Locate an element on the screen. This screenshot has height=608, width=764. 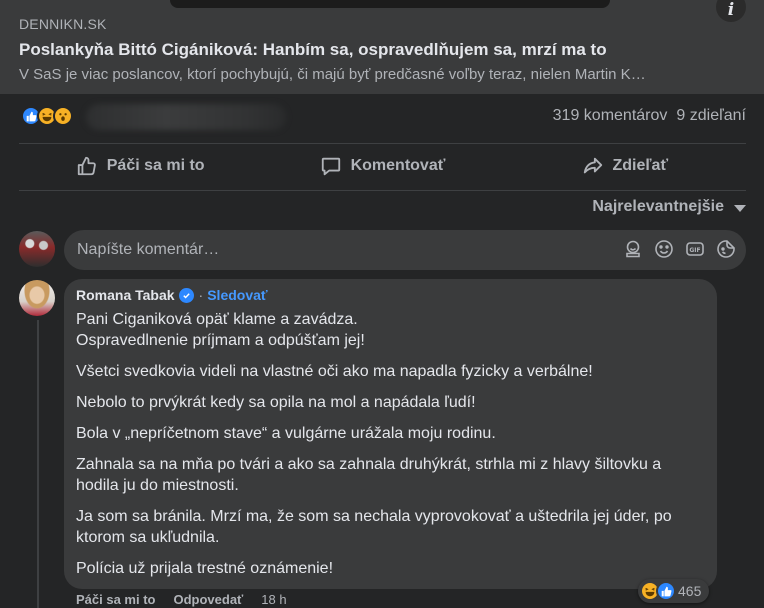
gif-icon: GIF is located at coordinates (695, 249).